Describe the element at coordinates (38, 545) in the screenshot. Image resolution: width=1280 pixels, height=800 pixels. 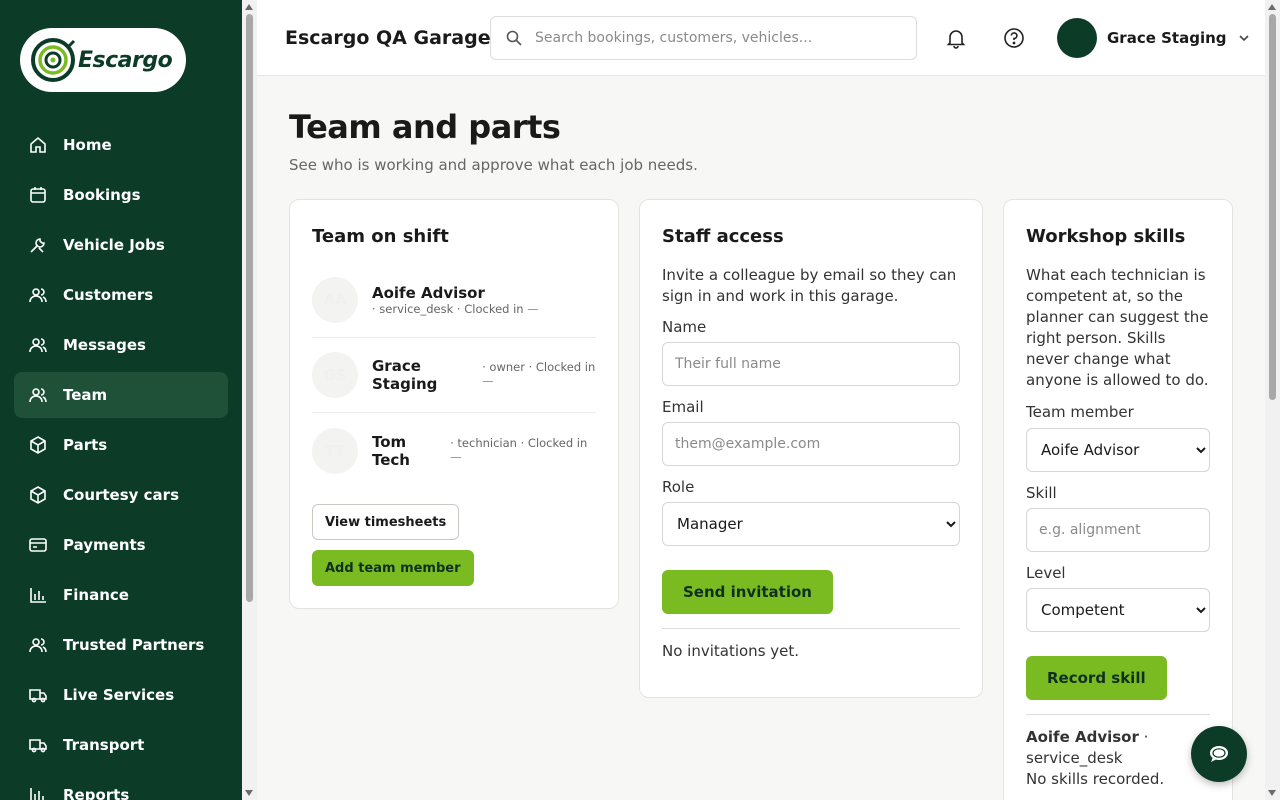
I see `card-icon` at that location.